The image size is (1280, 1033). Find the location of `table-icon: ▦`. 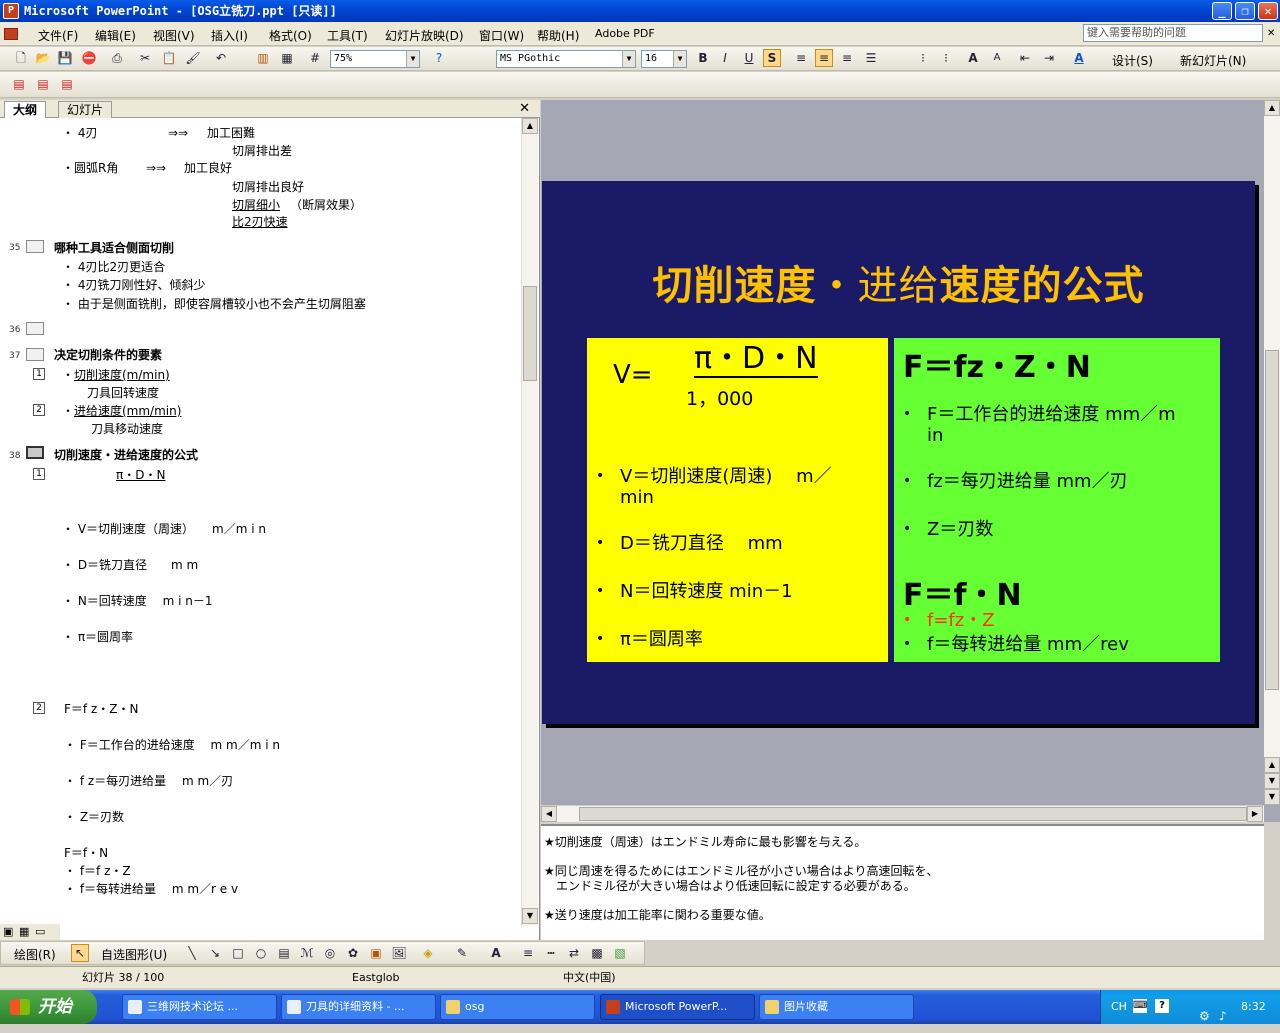

table-icon: ▦ is located at coordinates (287, 58).